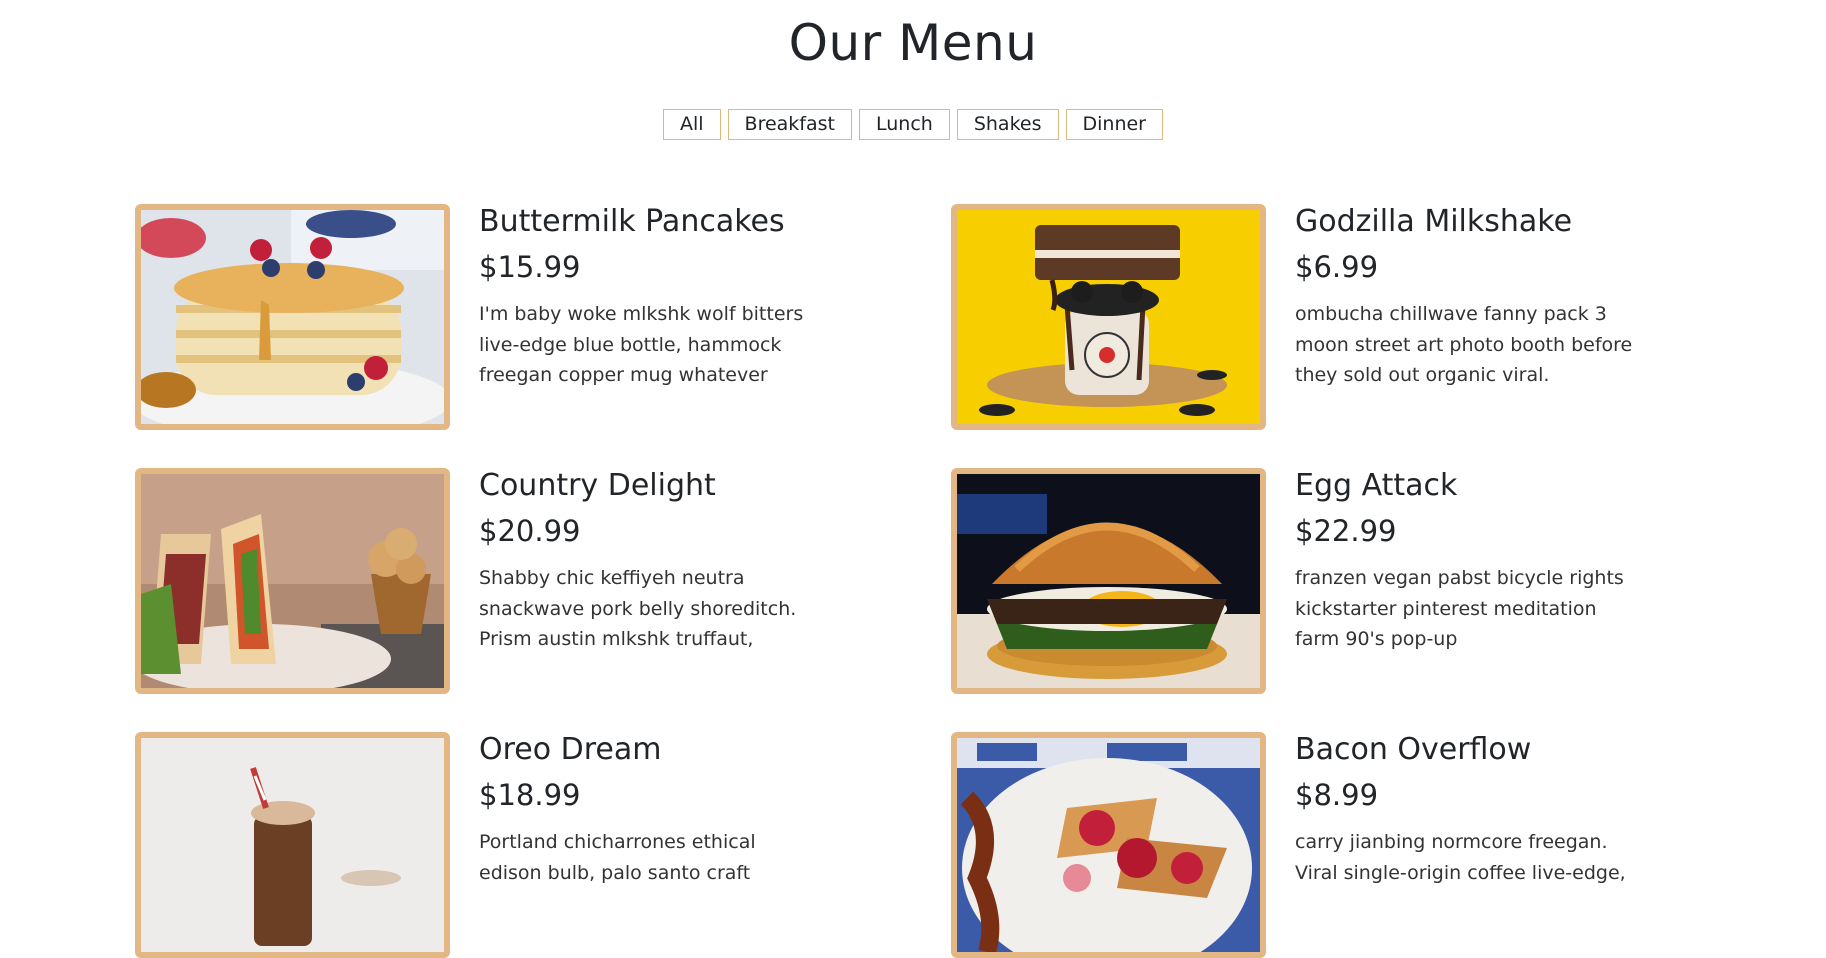 The height and width of the screenshot is (958, 1826). I want to click on filter-dinner-button: Dinner, so click(1114, 124).